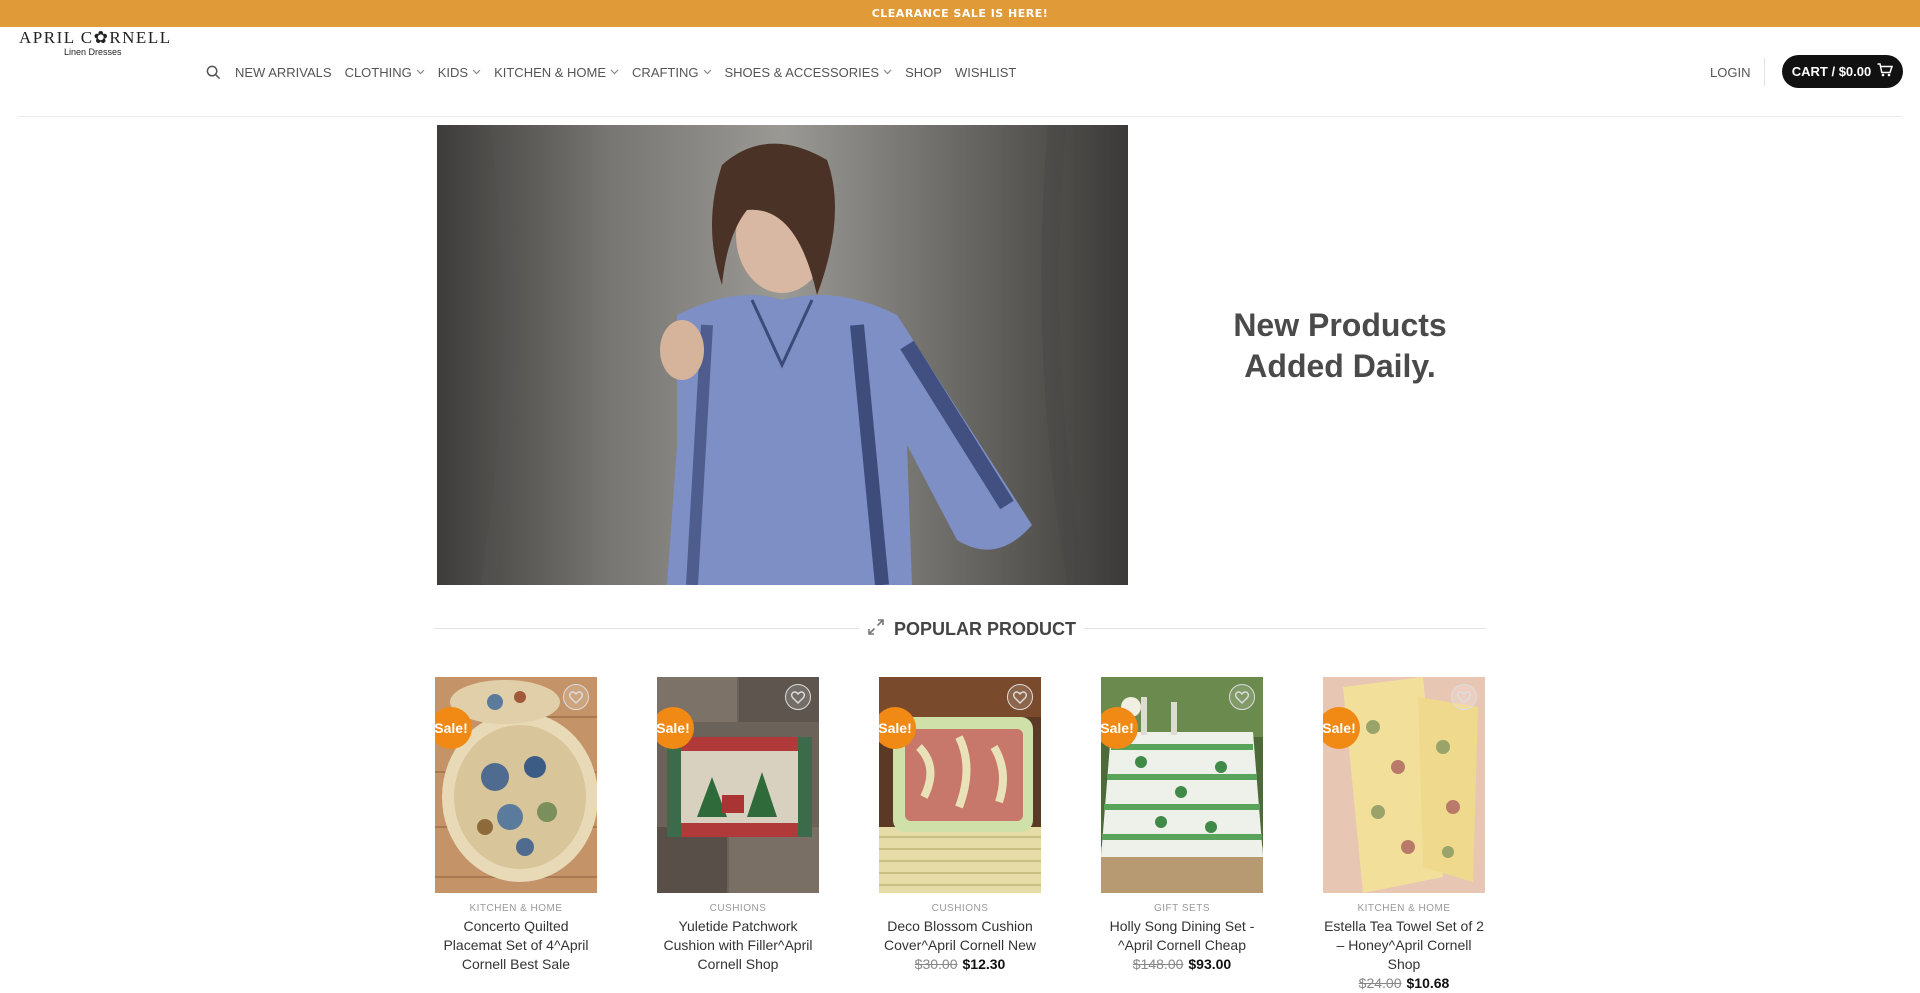 The width and height of the screenshot is (1920, 993). Describe the element at coordinates (1158, 964) in the screenshot. I see `original-price: $148.00` at that location.